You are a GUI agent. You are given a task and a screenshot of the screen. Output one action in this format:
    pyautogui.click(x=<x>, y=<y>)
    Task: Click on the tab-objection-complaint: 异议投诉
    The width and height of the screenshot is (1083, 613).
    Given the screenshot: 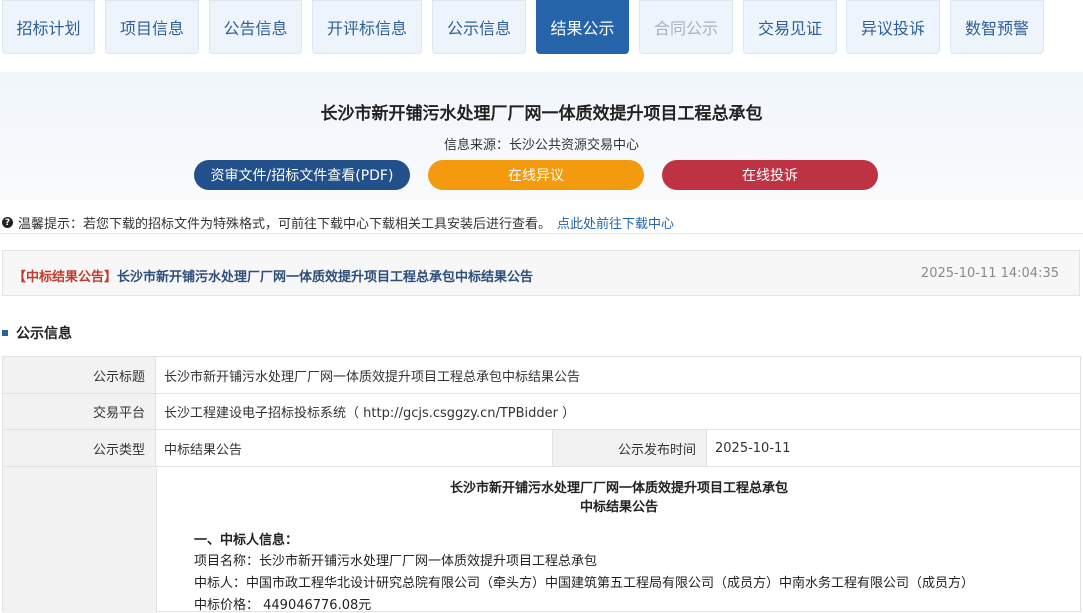 What is the action you would take?
    pyautogui.click(x=893, y=27)
    